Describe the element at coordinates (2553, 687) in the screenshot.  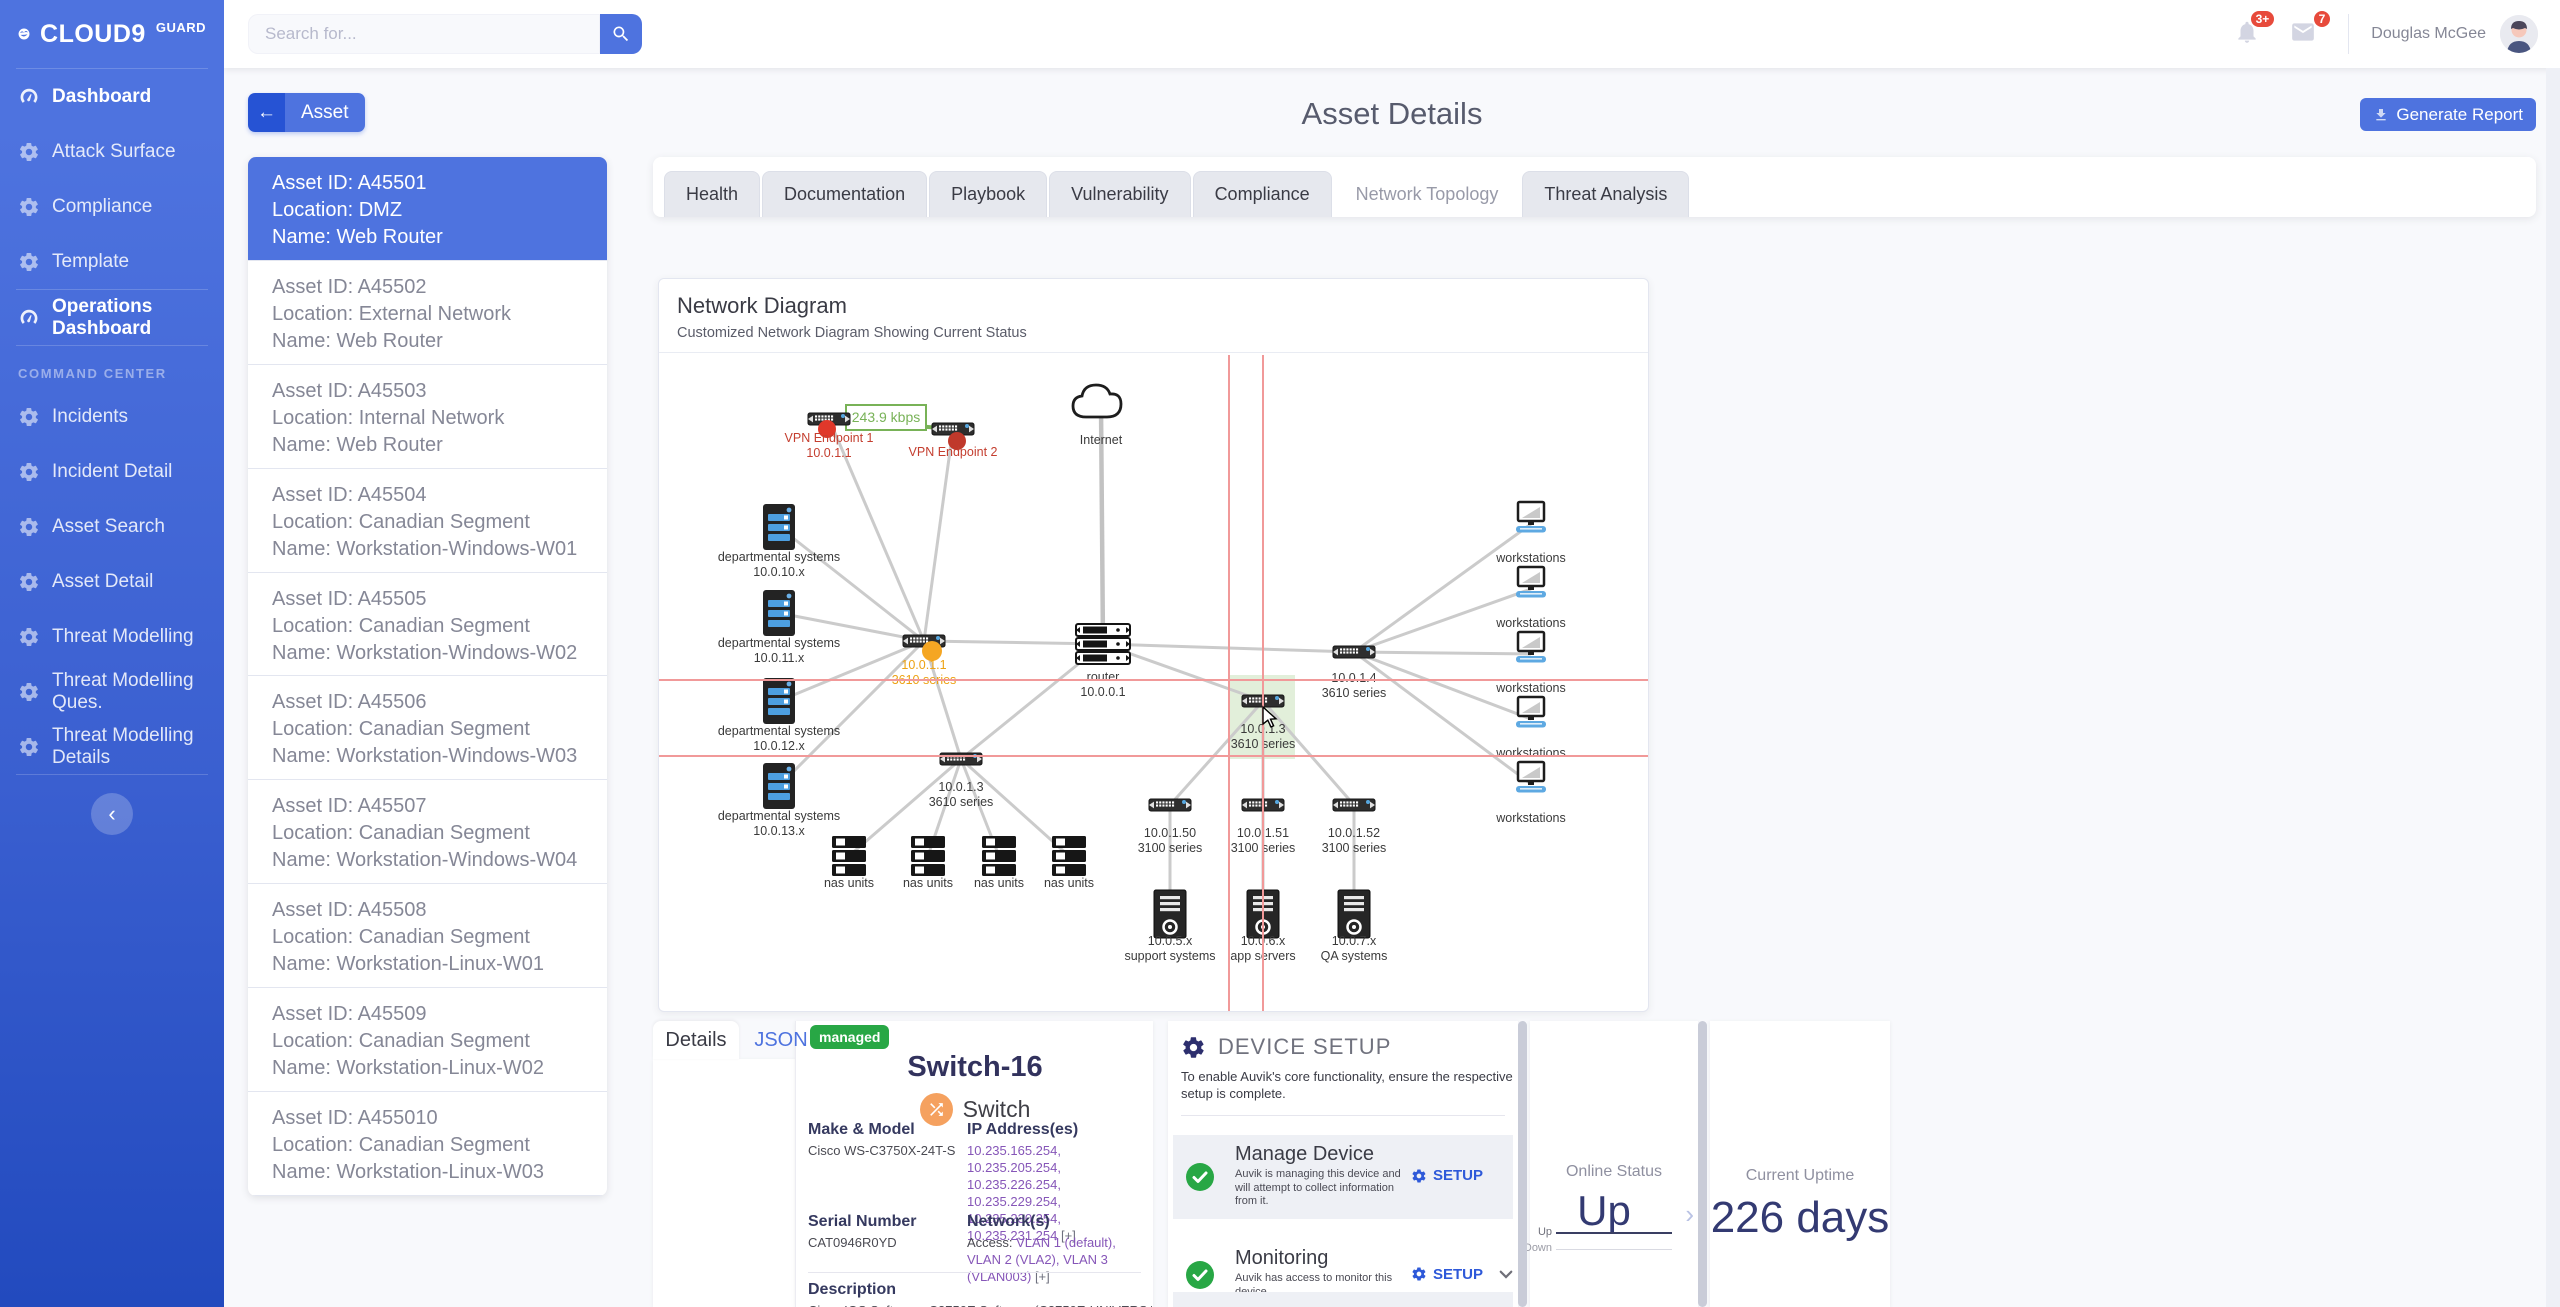
I see `page-scrollbar` at that location.